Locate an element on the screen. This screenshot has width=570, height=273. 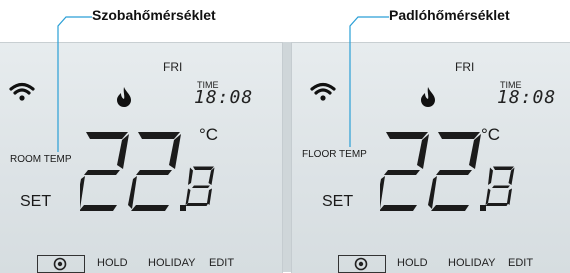
floor-temp-callout: Padlóhőmérséklet is located at coordinates (449, 15).